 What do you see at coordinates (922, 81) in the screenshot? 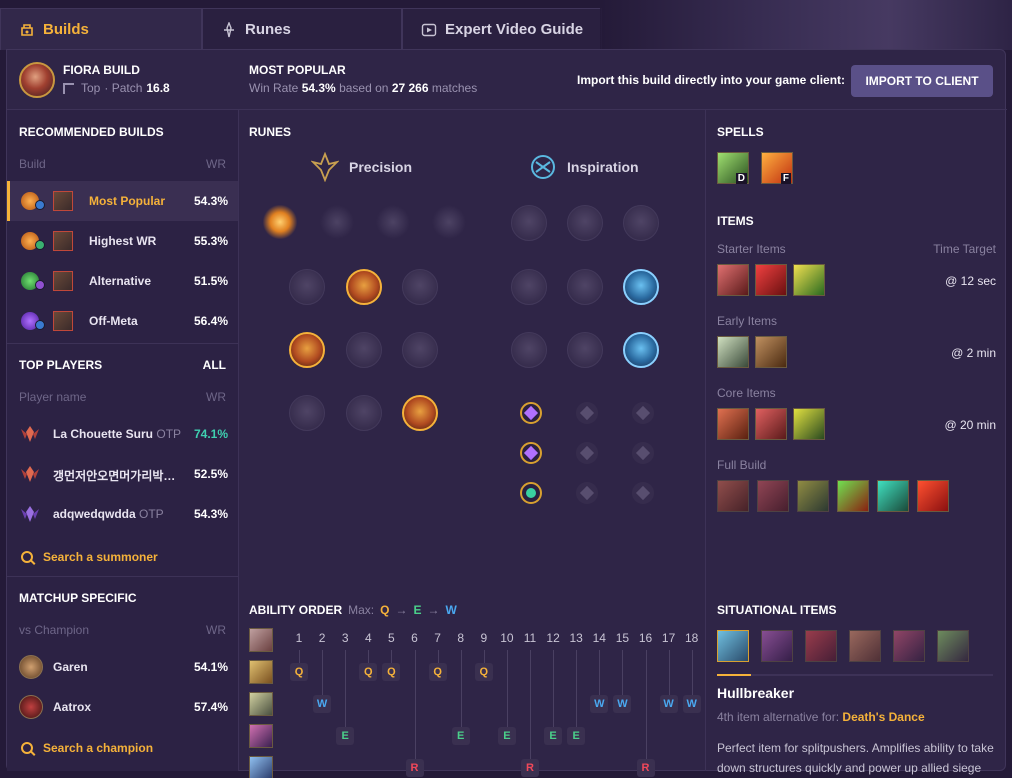
I see `import-to-client-button: IMPORT TO CLIENT` at bounding box center [922, 81].